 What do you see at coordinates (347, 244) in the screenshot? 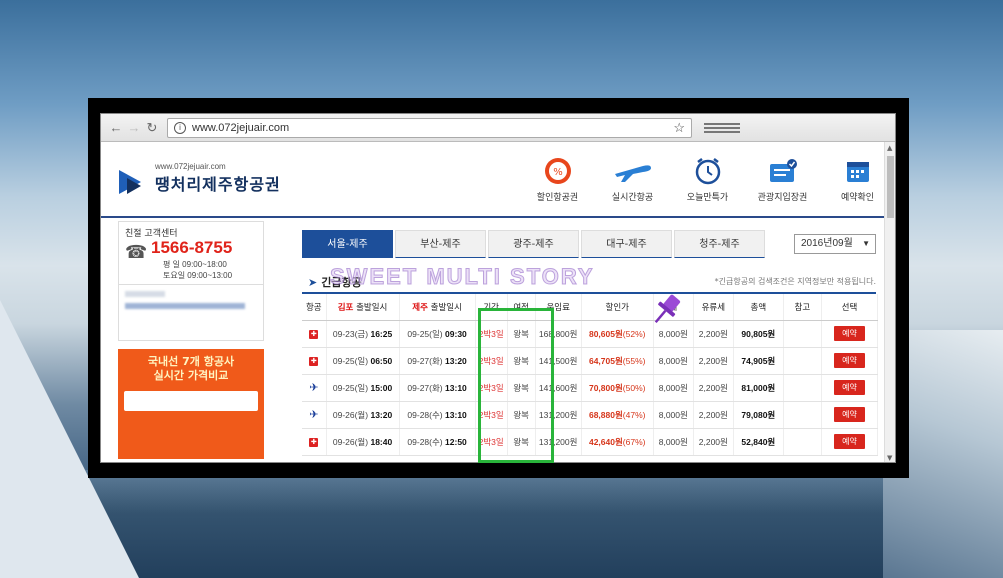
I see `tab-seoul-jeju: 서울-제주` at bounding box center [347, 244].